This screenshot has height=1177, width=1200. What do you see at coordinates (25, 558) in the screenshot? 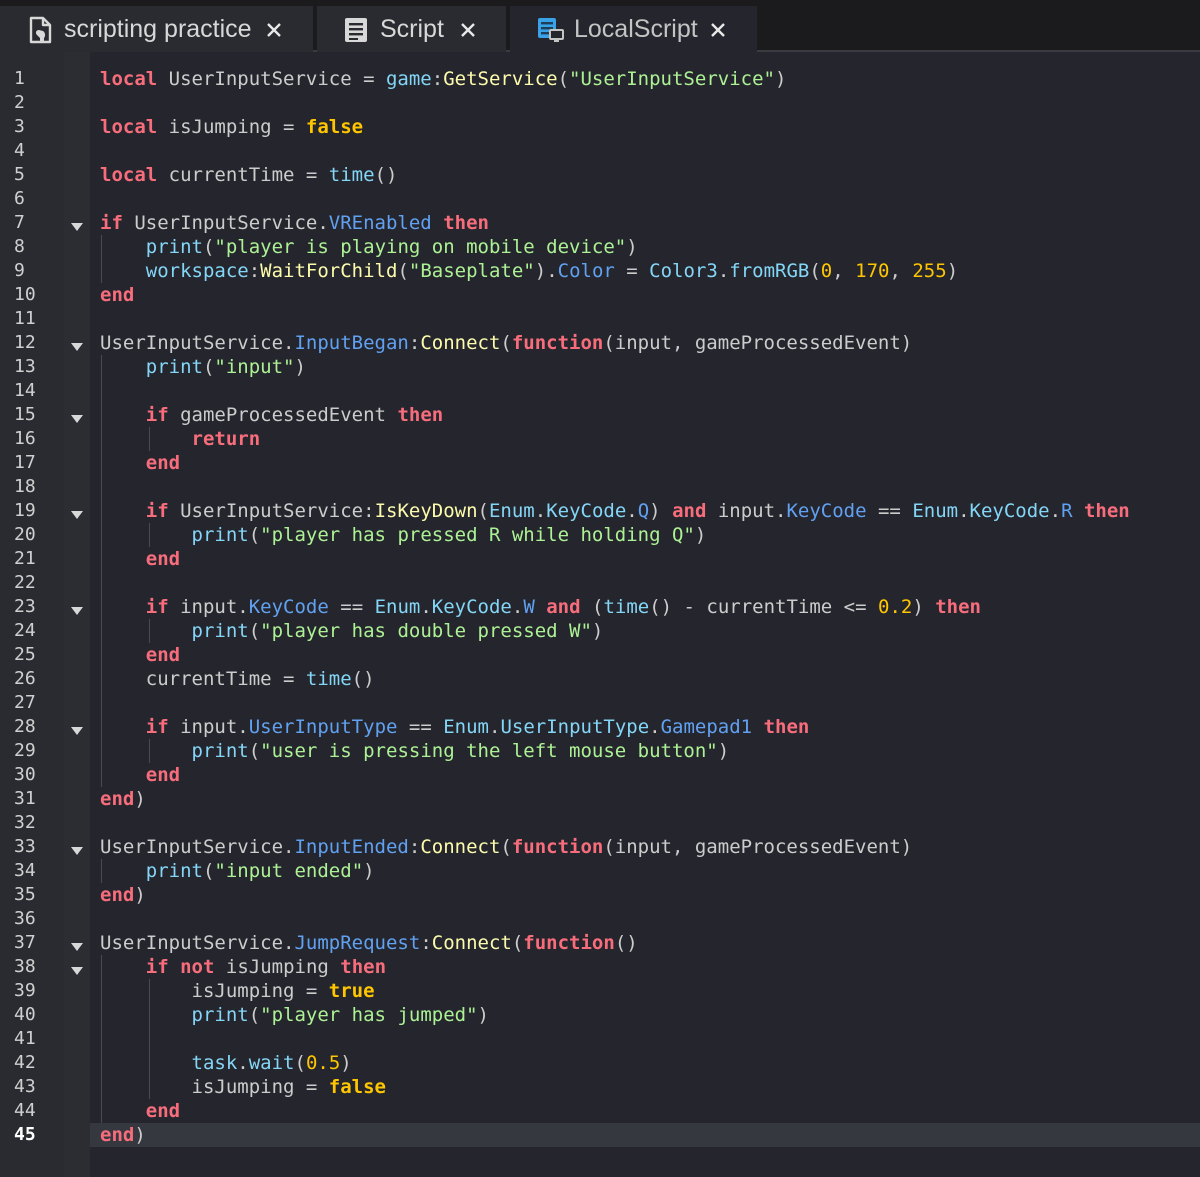
I see `line-number: 21` at bounding box center [25, 558].